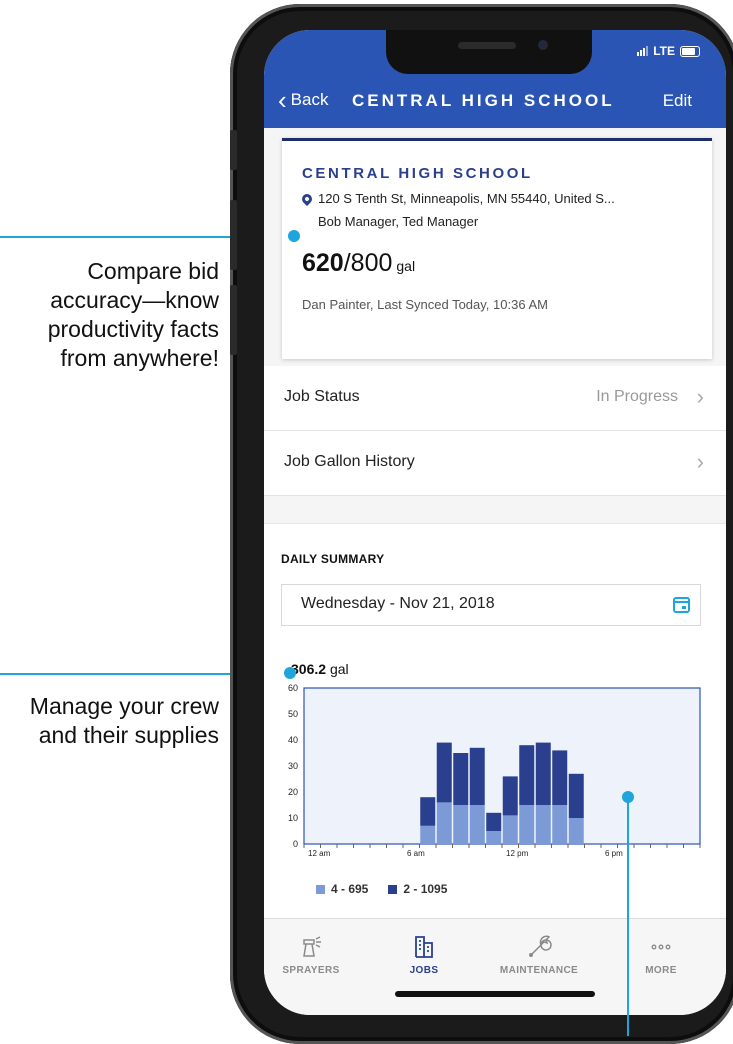 The image size is (733, 1044). I want to click on phone-volume-down, so click(233, 320).